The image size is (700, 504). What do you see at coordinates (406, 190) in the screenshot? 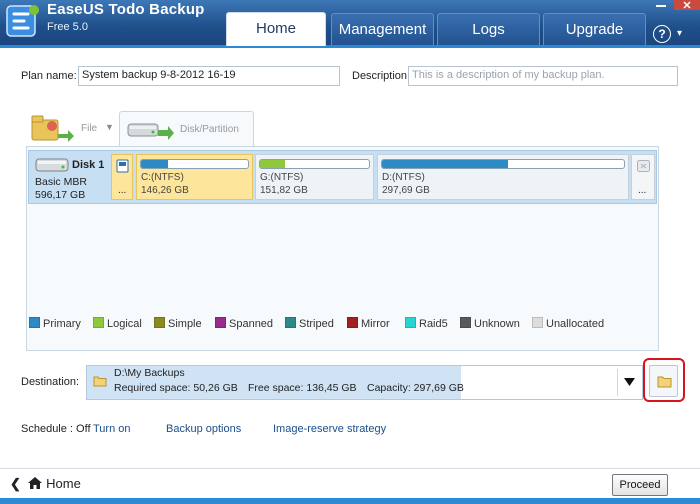
I see `partition-size: 297,69 GB` at bounding box center [406, 190].